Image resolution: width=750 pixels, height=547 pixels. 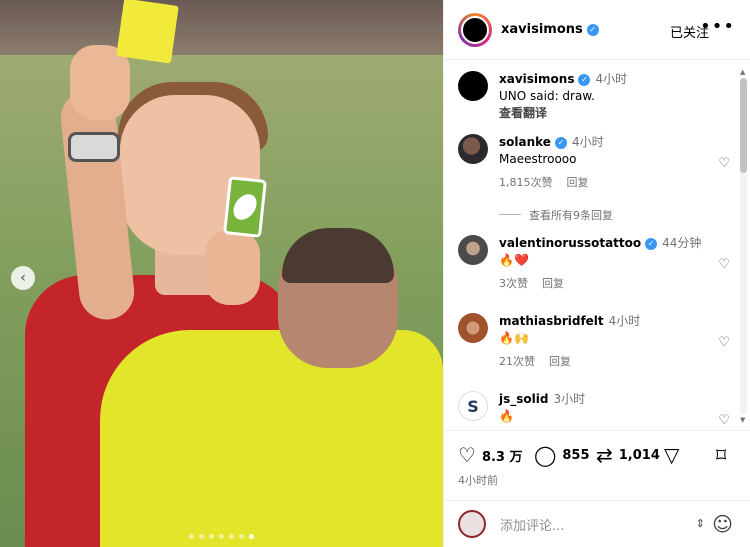 I want to click on scroll-down-arrow: ▼, so click(x=742, y=420).